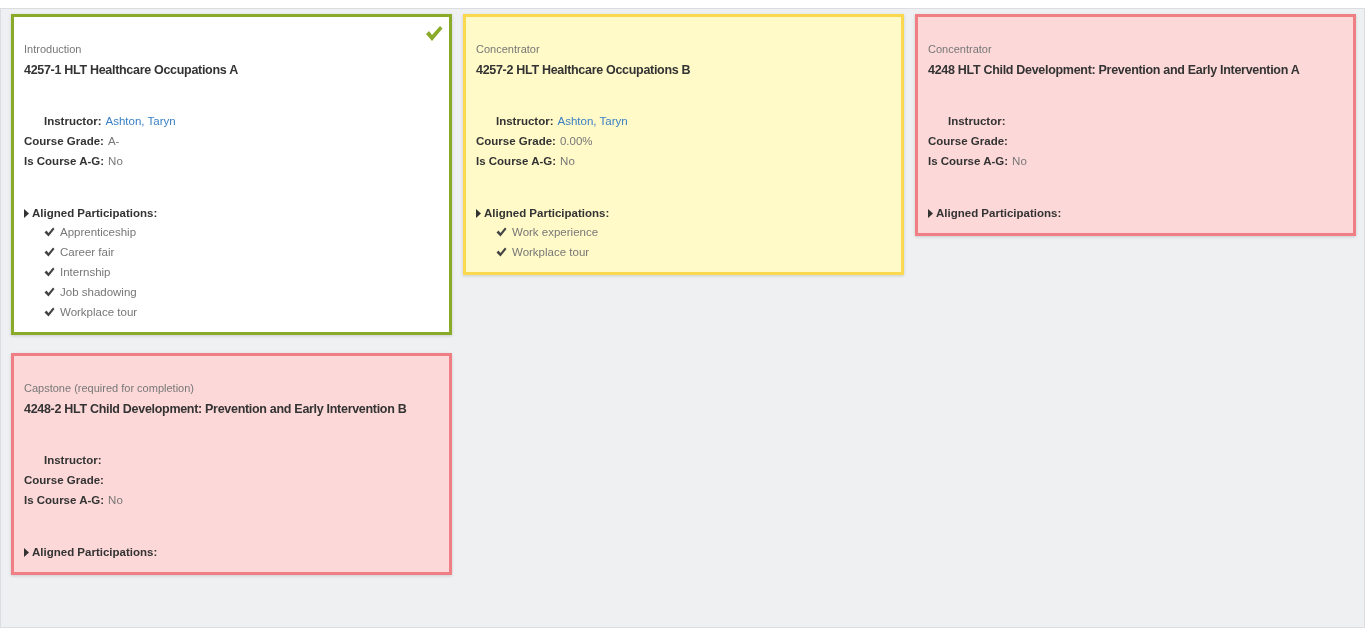 The image size is (1365, 628). Describe the element at coordinates (576, 141) in the screenshot. I see `field-value: 0.00%` at that location.